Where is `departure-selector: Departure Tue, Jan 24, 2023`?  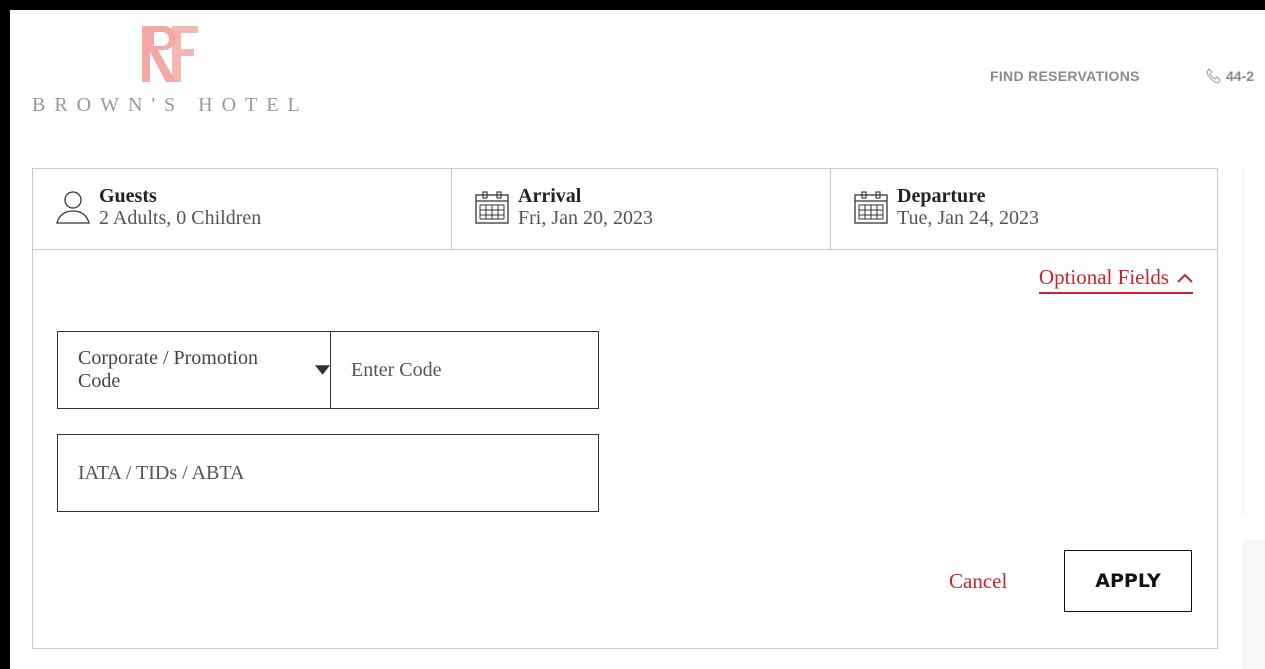
departure-selector: Departure Tue, Jan 24, 2023 is located at coordinates (1024, 209).